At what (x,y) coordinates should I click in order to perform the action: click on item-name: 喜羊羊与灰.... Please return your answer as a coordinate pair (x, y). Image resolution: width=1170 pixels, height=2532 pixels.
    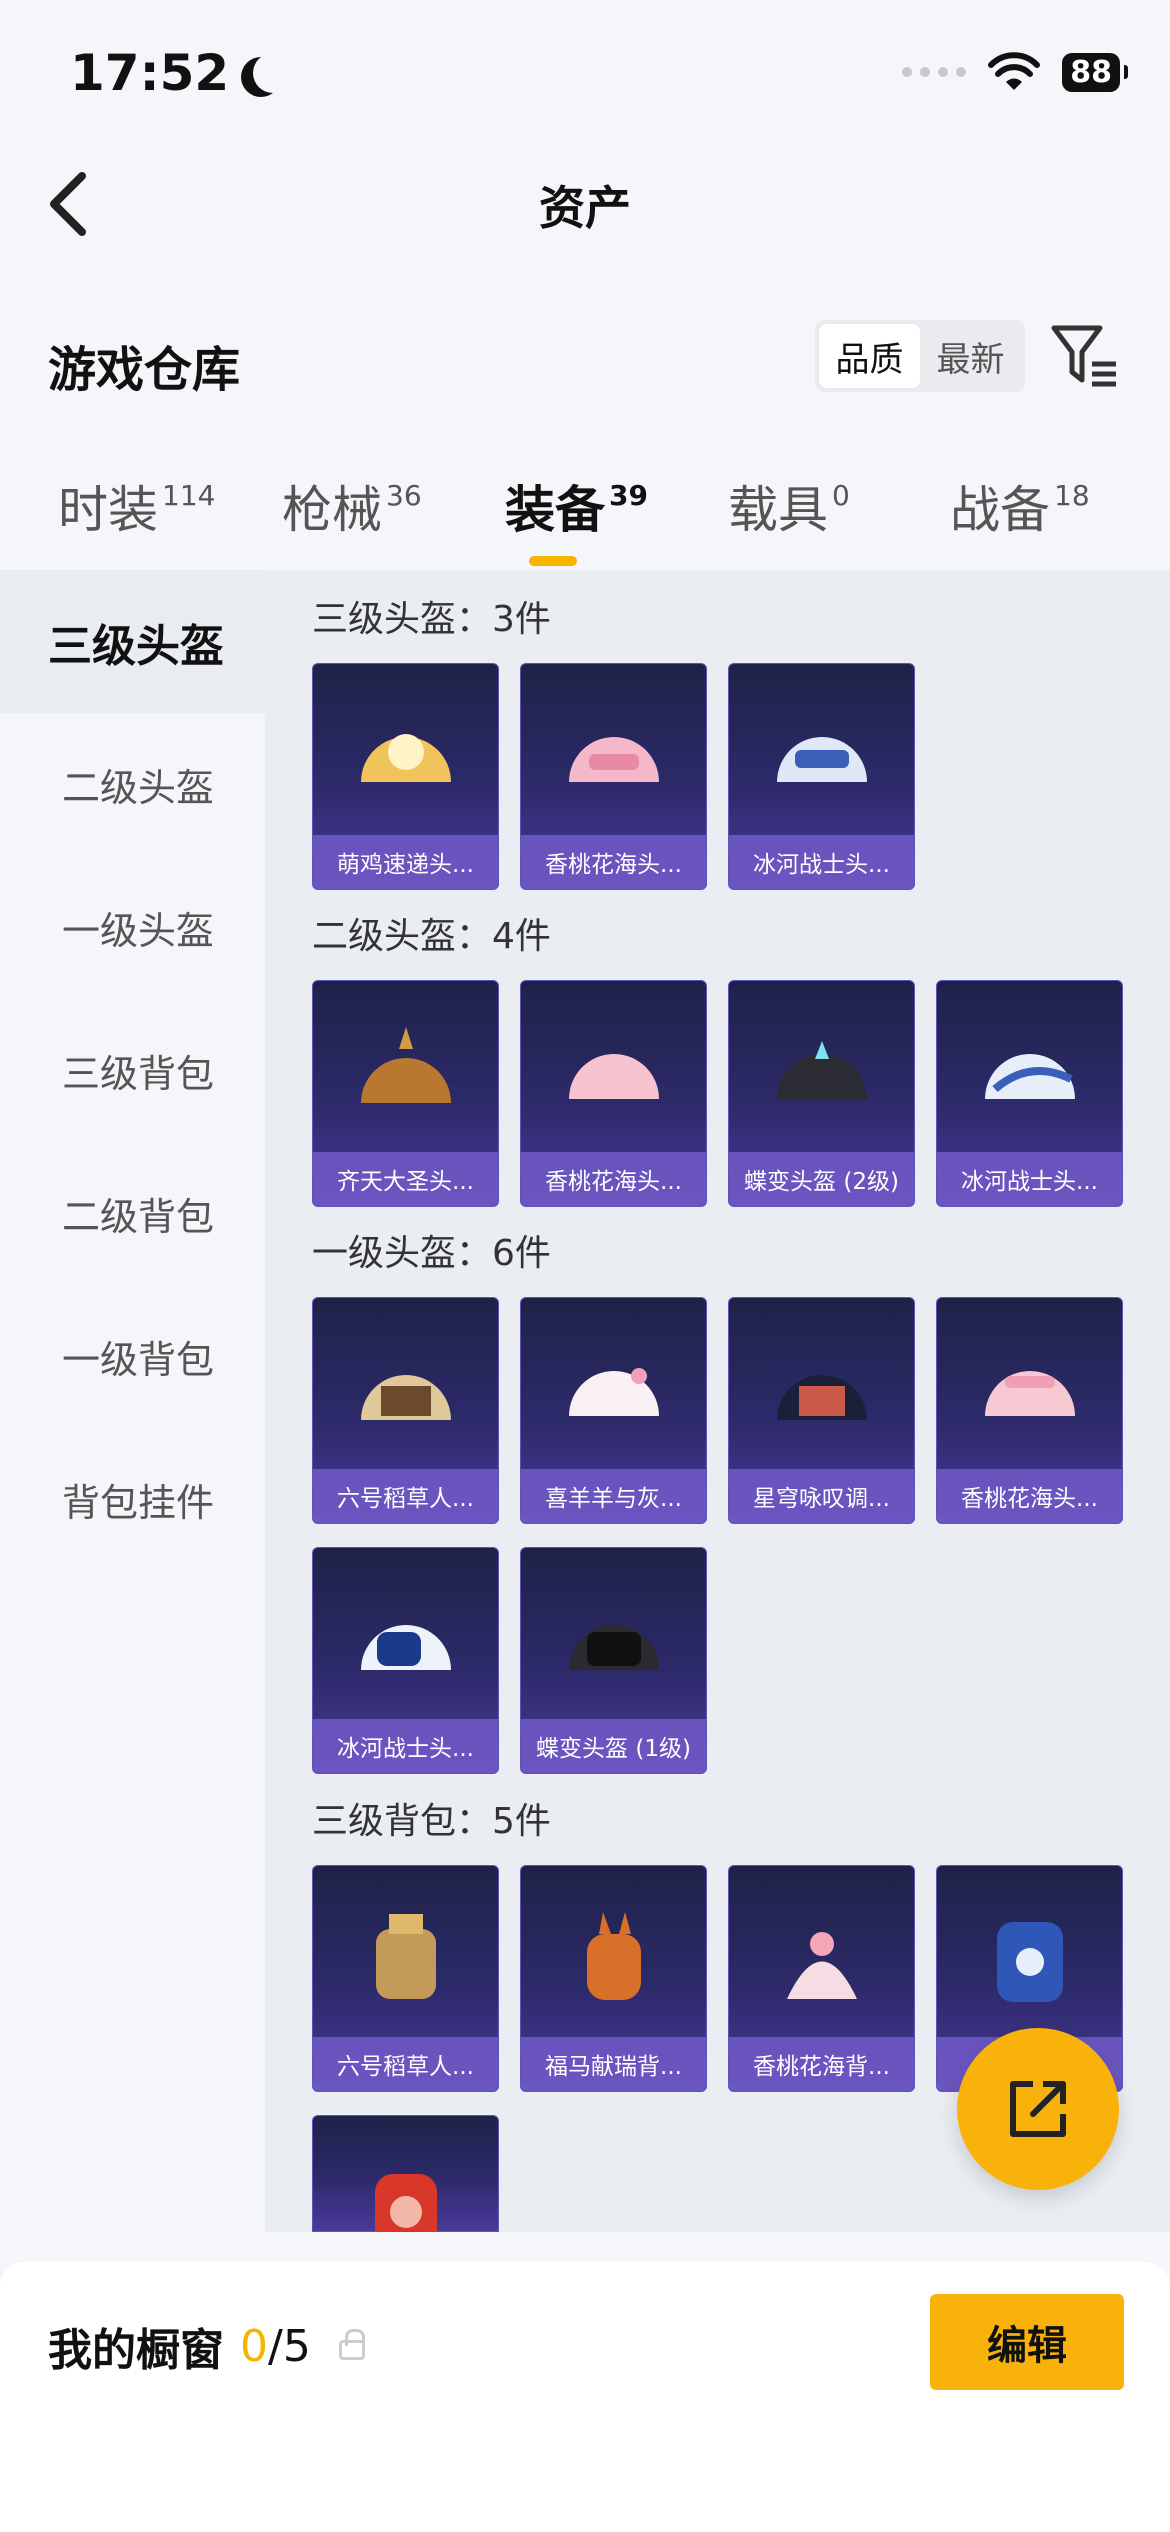
    Looking at the image, I should click on (613, 1496).